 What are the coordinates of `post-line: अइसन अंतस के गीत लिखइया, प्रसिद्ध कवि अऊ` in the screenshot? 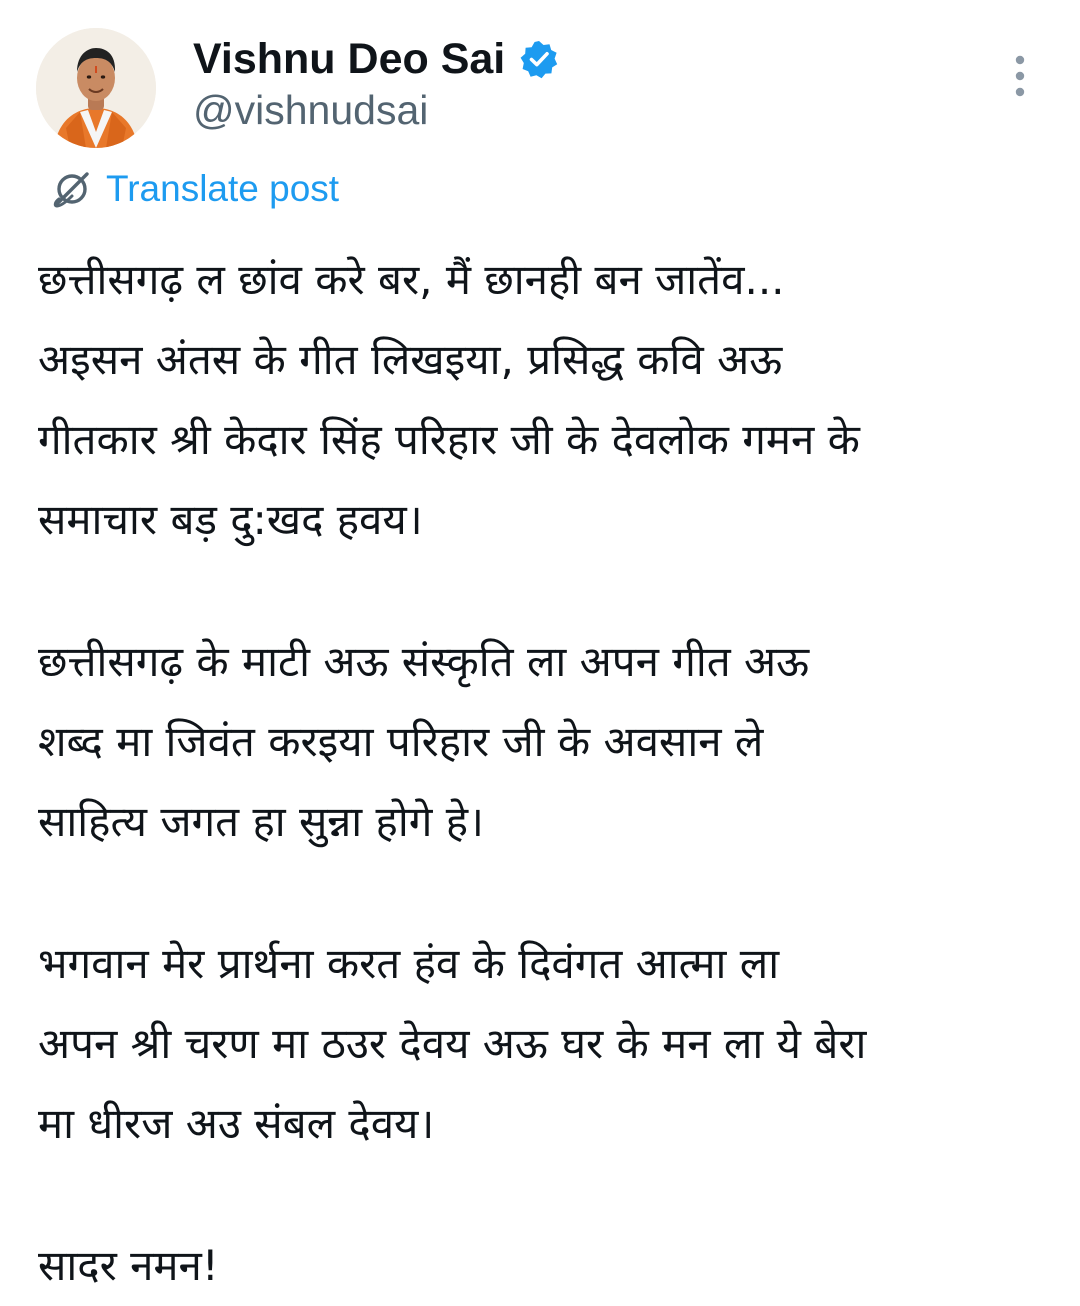 It's located at (410, 359).